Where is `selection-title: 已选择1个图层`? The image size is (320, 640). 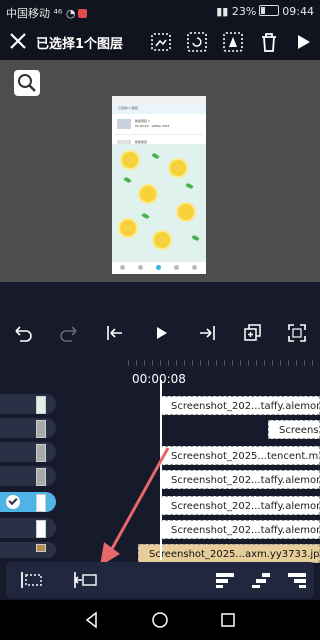 selection-title: 已选择1个图层 is located at coordinates (80, 44).